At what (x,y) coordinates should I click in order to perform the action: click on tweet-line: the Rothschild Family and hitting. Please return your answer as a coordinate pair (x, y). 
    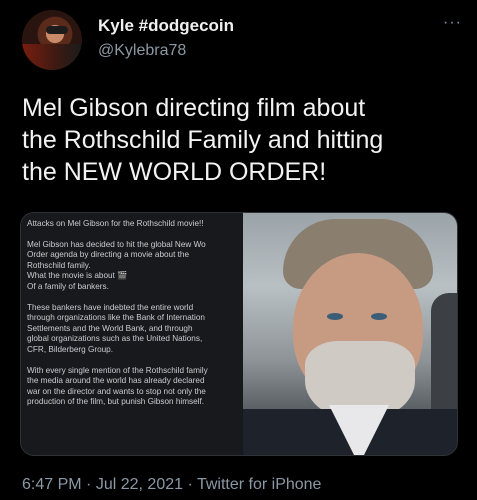
    Looking at the image, I should click on (203, 140).